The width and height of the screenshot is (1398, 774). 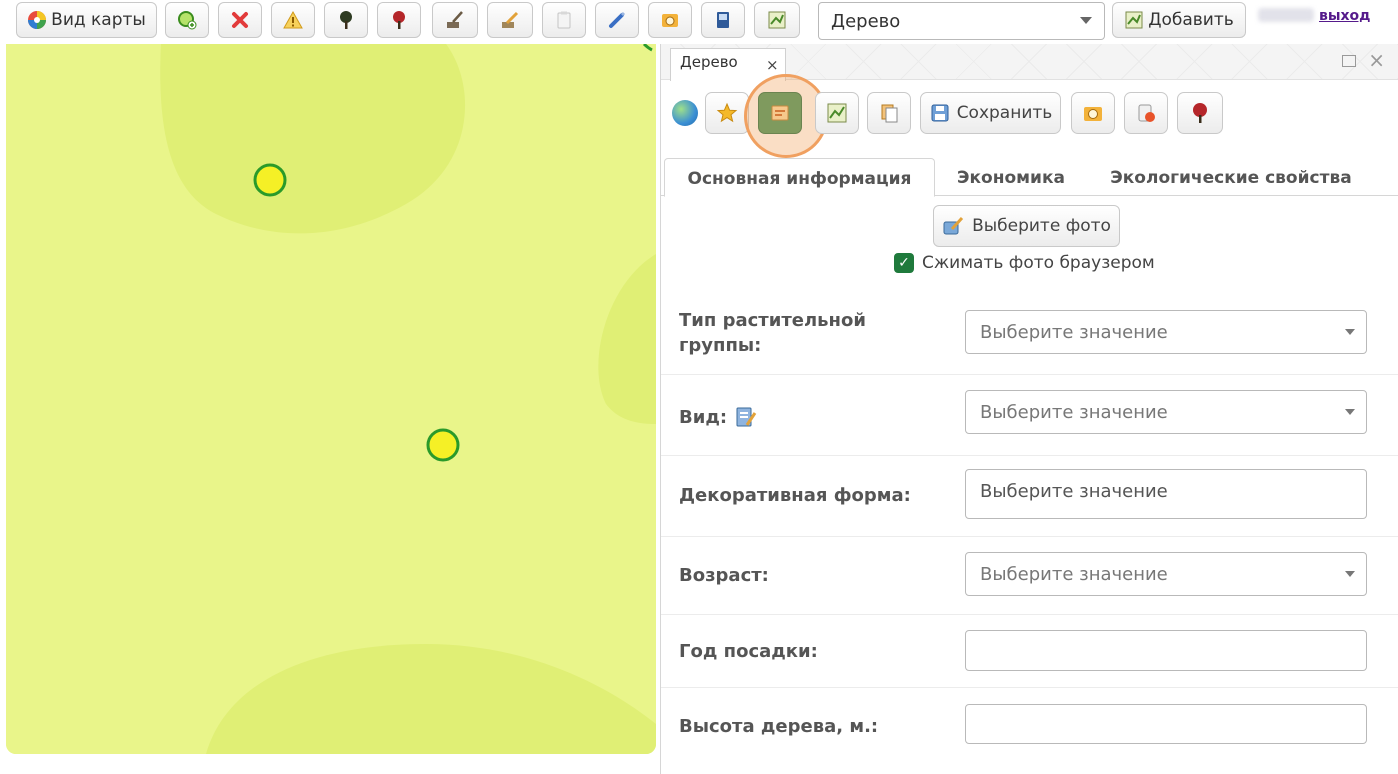 I want to click on tree-red-button, so click(x=399, y=20).